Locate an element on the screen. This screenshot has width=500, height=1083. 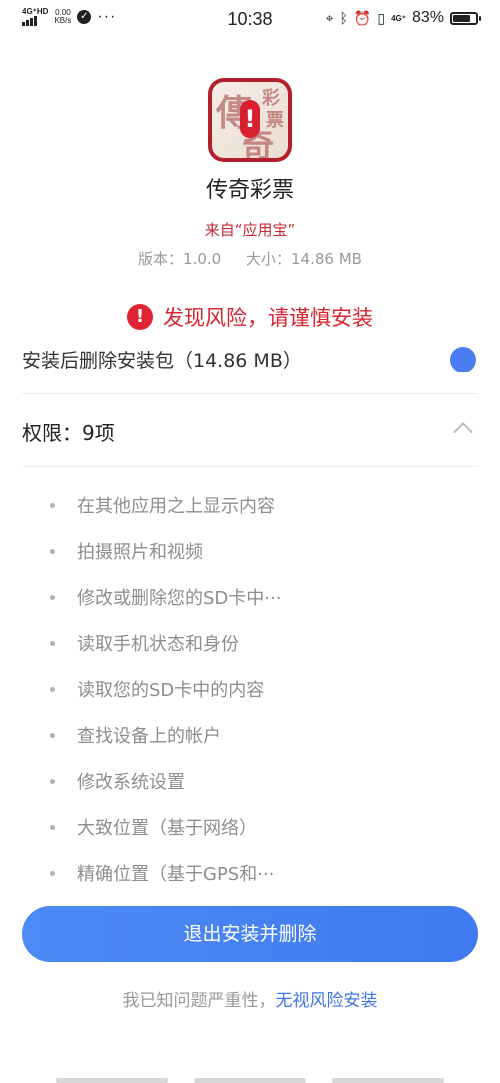
app-icon-char: 票 is located at coordinates (275, 120).